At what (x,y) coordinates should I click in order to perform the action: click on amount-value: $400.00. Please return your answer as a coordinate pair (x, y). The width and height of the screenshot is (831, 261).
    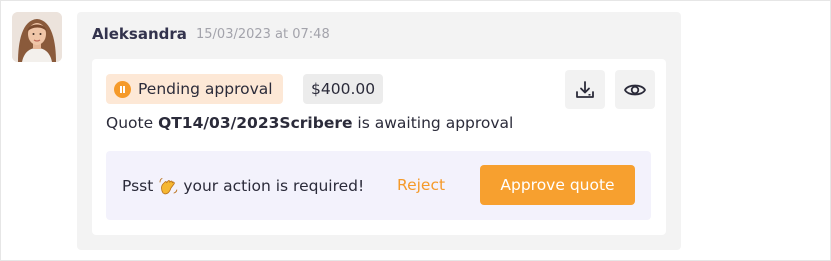
    Looking at the image, I should click on (343, 89).